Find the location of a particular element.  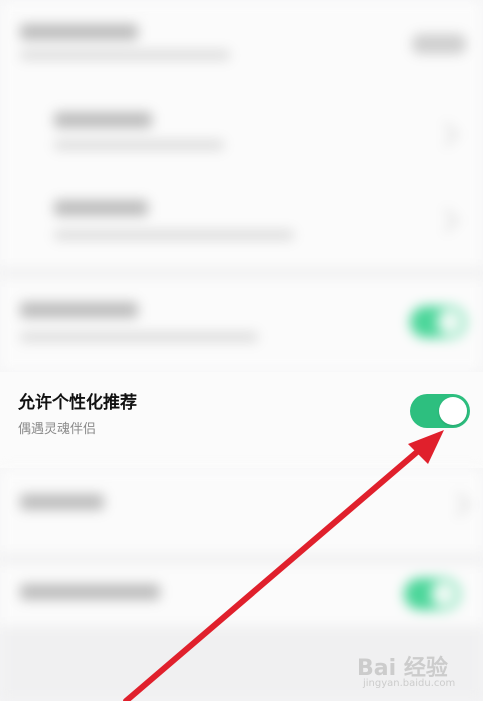

watermark-url: jingyan.baidu.com is located at coordinates (409, 683).